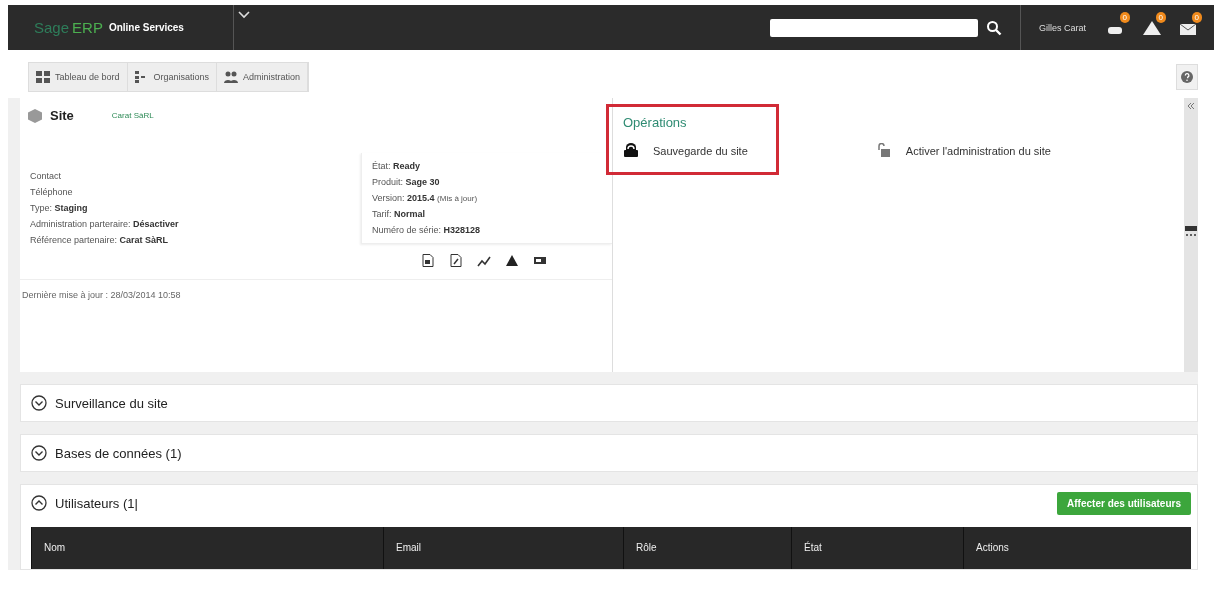 The width and height of the screenshot is (1214, 592). What do you see at coordinates (118, 453) in the screenshot?
I see `section-title: Bases de connées (1)` at bounding box center [118, 453].